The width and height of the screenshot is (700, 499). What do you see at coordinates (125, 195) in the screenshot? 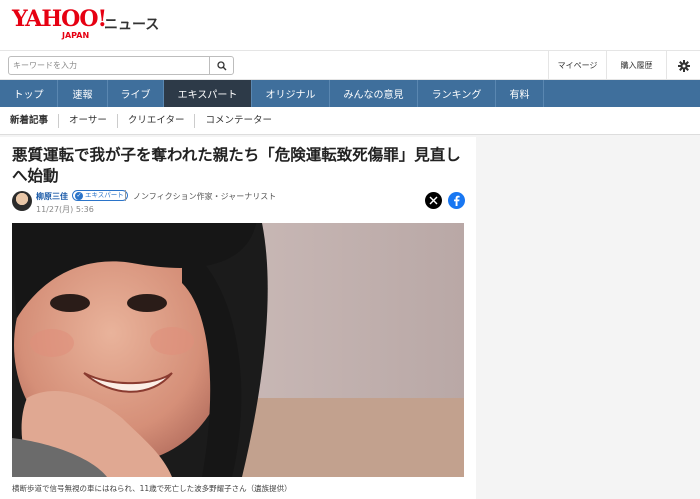
I see `divider` at bounding box center [125, 195].